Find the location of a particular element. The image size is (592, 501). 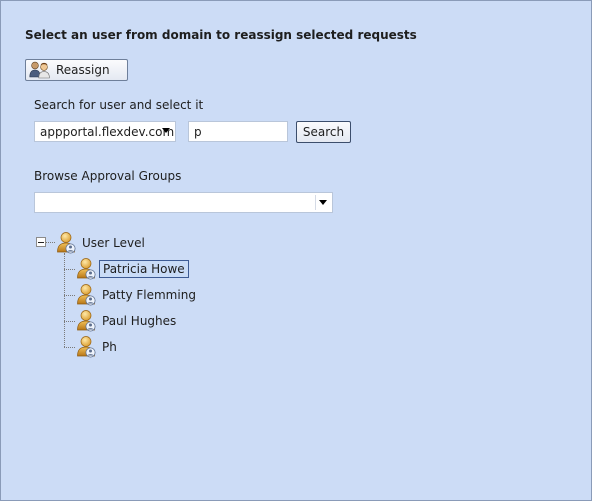

search-input is located at coordinates (238, 131).